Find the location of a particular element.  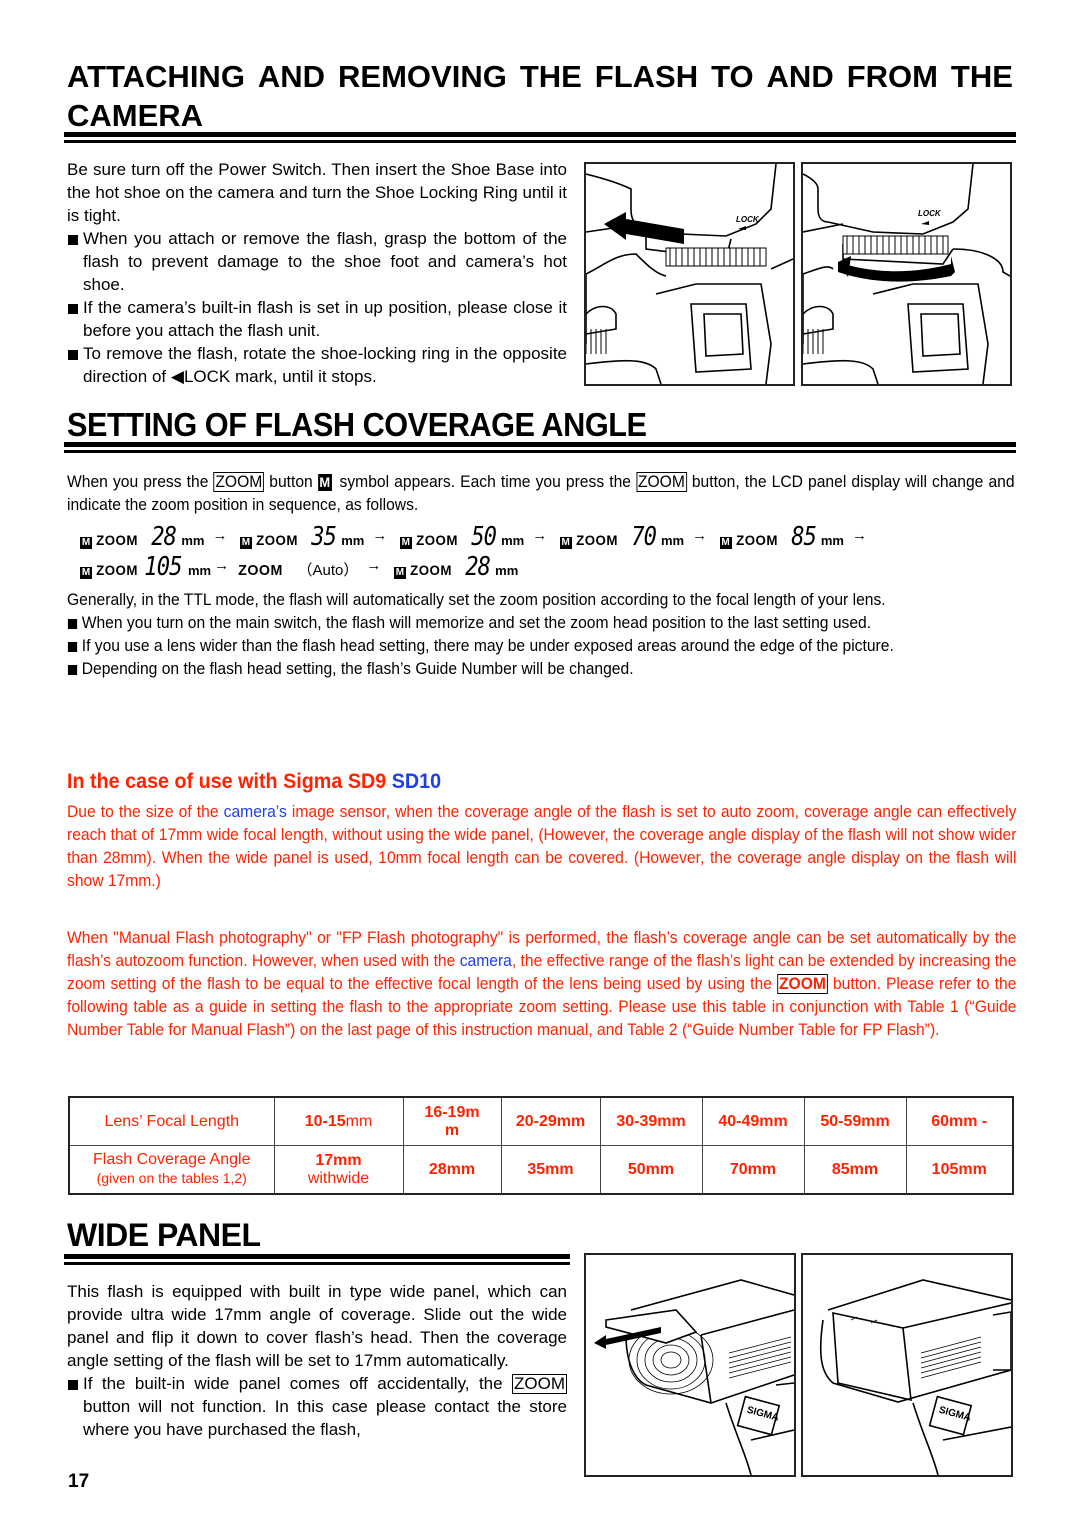

lcd-auto-label: （Auto） is located at coordinates (328, 570).